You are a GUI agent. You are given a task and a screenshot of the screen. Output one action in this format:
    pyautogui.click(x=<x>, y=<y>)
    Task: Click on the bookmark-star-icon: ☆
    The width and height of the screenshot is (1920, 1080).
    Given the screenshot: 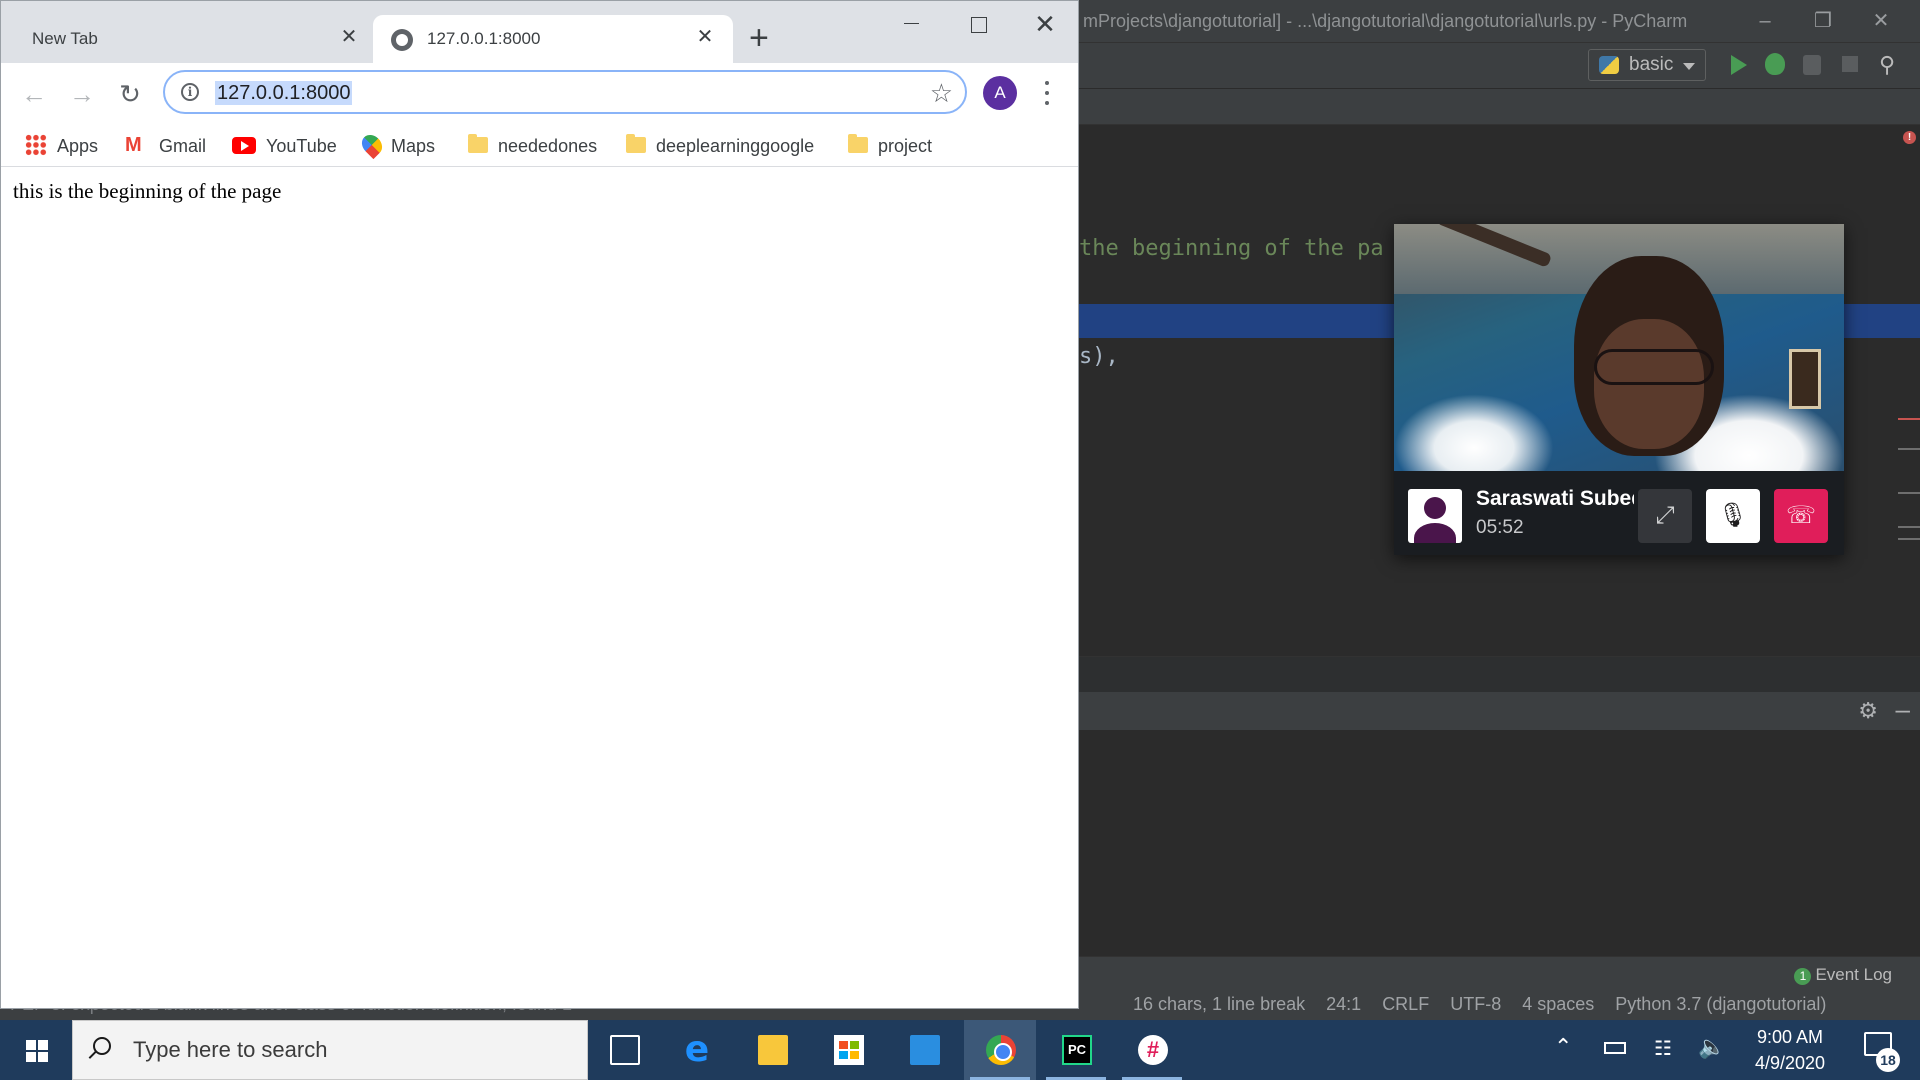 What is the action you would take?
    pyautogui.click(x=941, y=93)
    